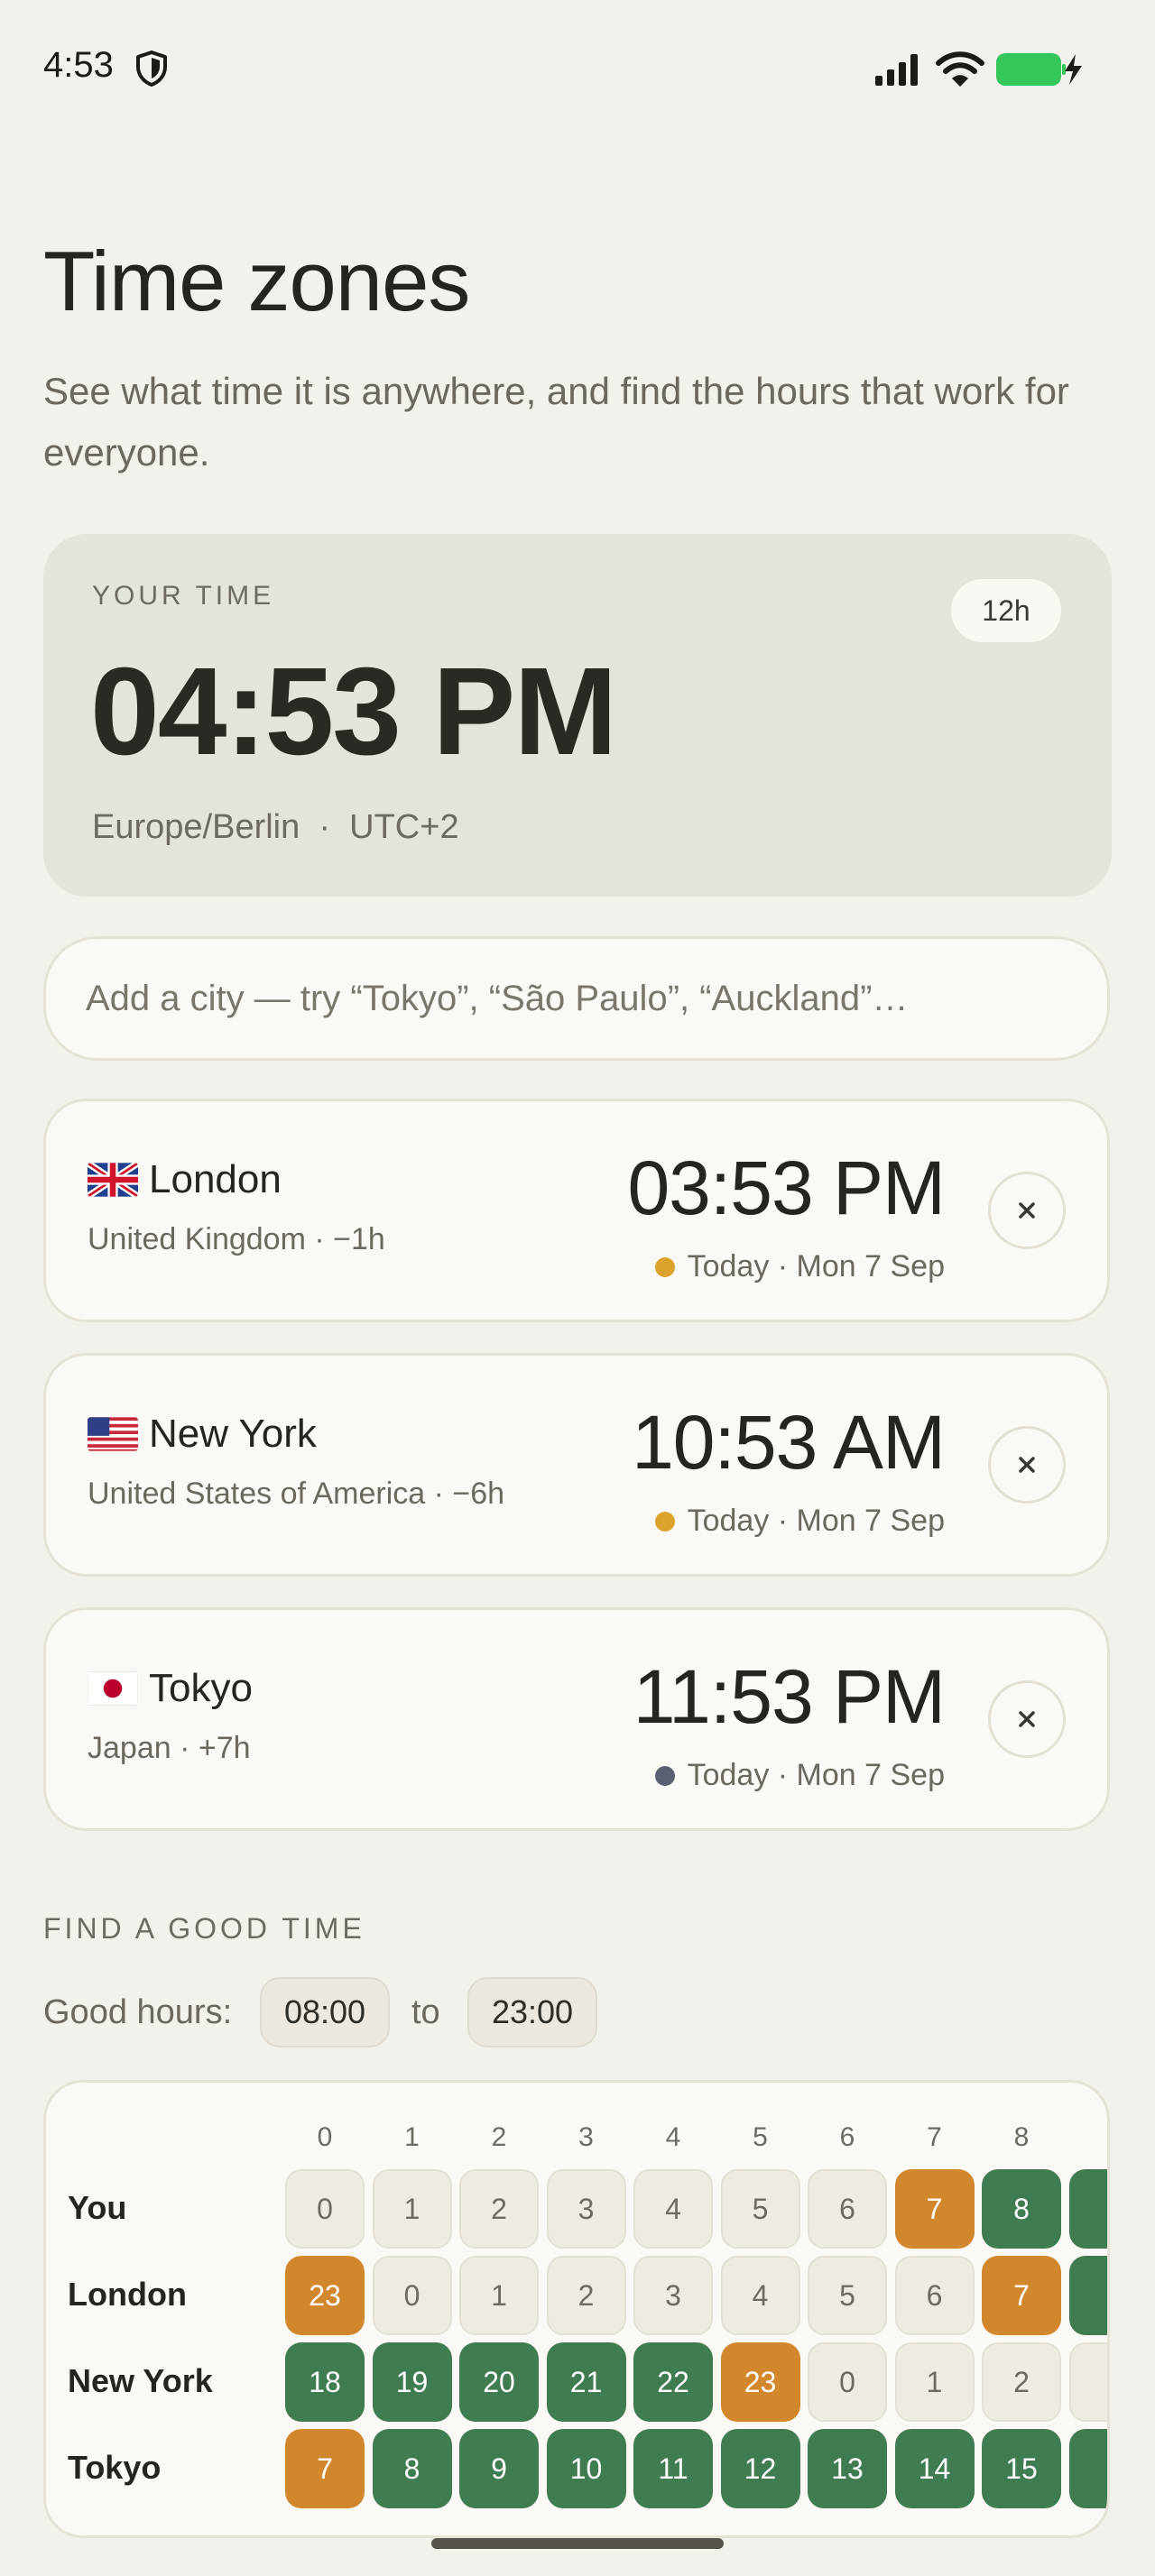 Image resolution: width=1155 pixels, height=2576 pixels. What do you see at coordinates (169, 1748) in the screenshot?
I see `city-country-offset: Japan · +7h` at bounding box center [169, 1748].